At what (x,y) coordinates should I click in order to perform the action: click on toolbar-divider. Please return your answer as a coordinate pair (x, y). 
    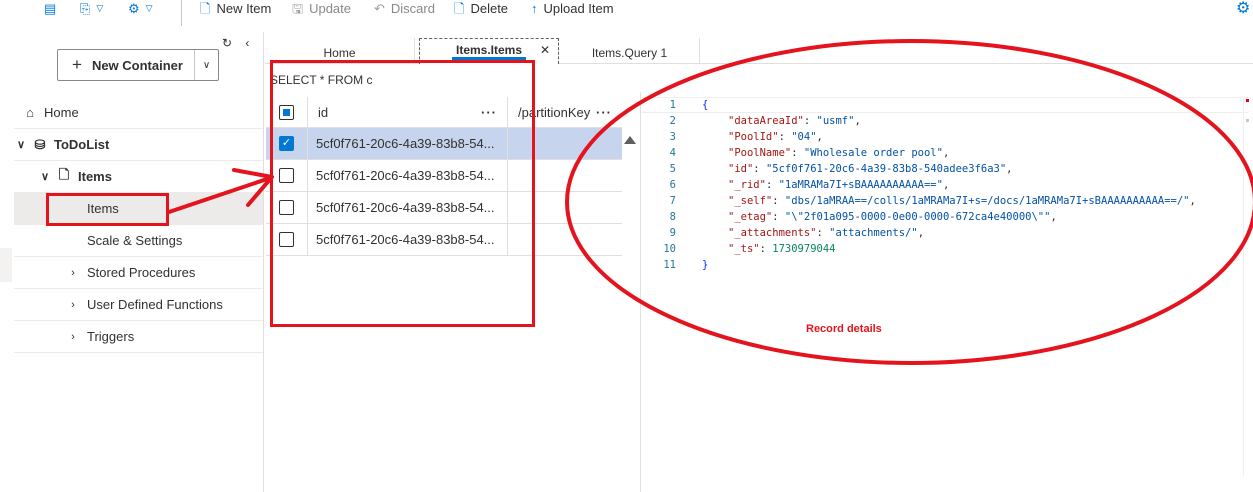
    Looking at the image, I should click on (181, 13).